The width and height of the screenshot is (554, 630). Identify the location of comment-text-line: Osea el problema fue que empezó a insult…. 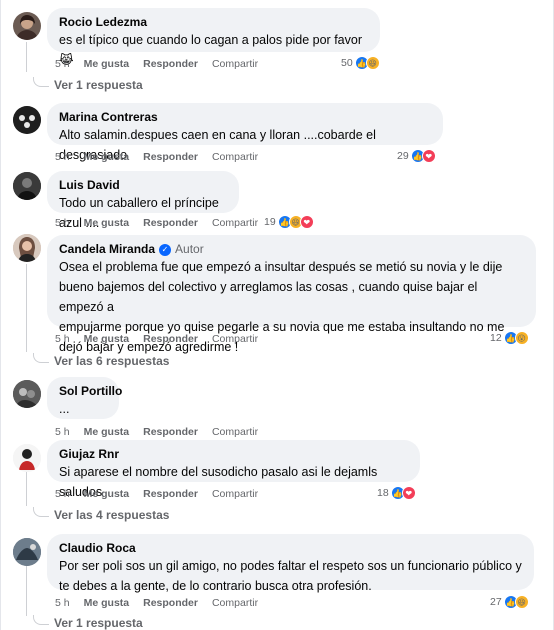
(281, 267).